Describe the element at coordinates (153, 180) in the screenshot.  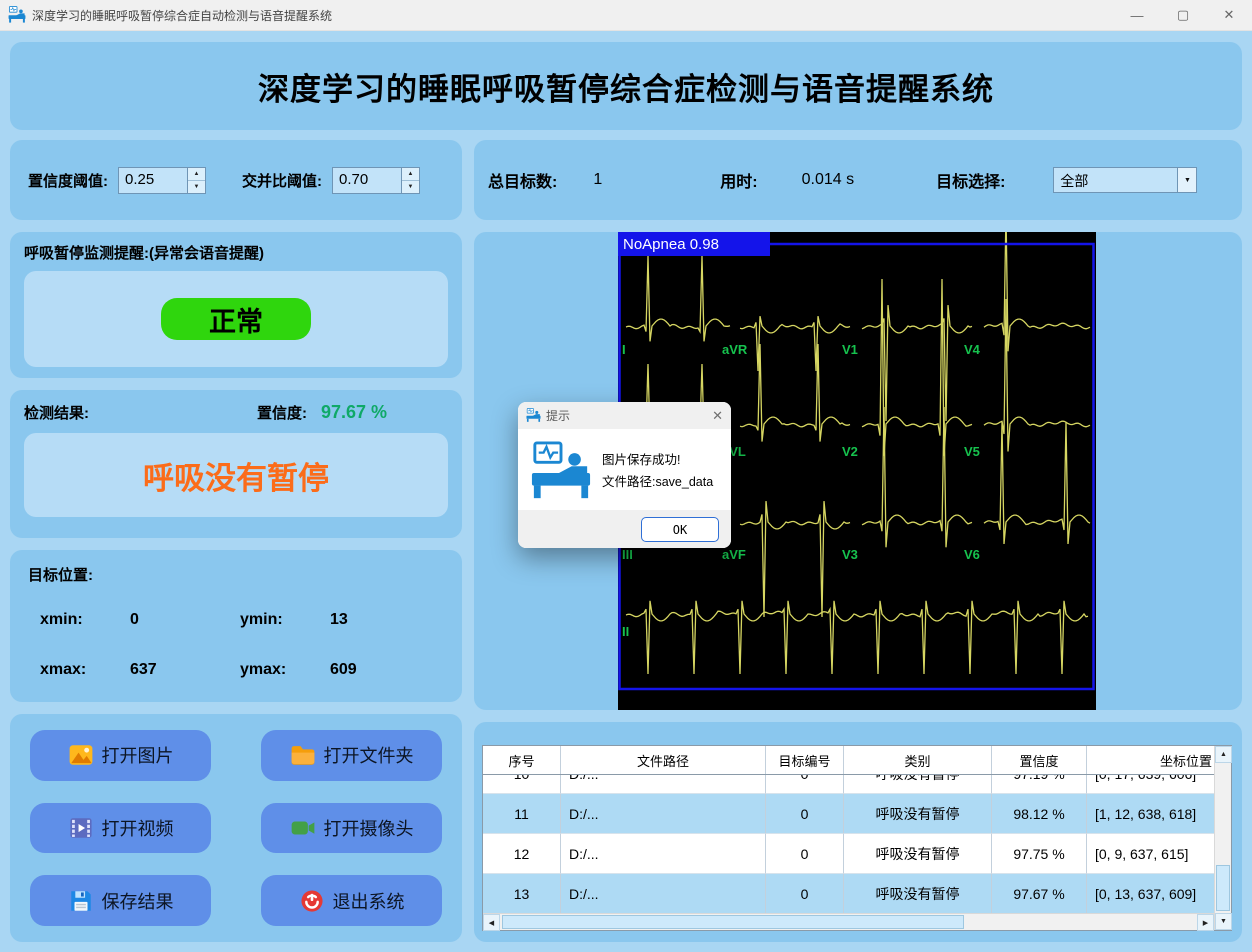
I see `conf-threshold-value: 0.25` at that location.